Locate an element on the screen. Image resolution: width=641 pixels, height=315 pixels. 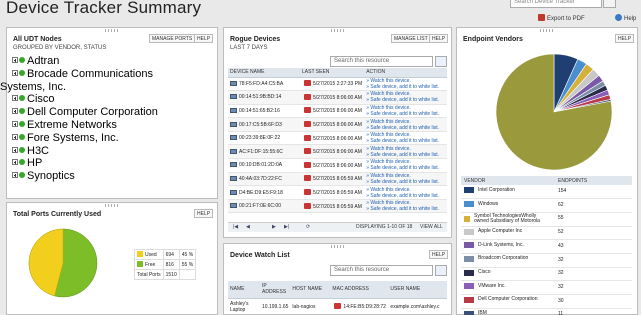
last-seen-cell: 5/27/2015 8:06:00 AM is located at coordinates (332, 138).